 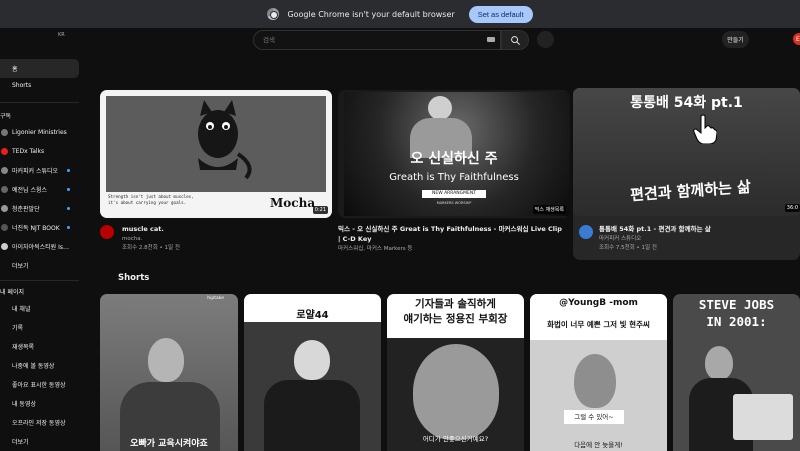 I want to click on video-title: 통통배 54화 pt.1 - 편견과 함께하는 삶, so click(x=697, y=229).